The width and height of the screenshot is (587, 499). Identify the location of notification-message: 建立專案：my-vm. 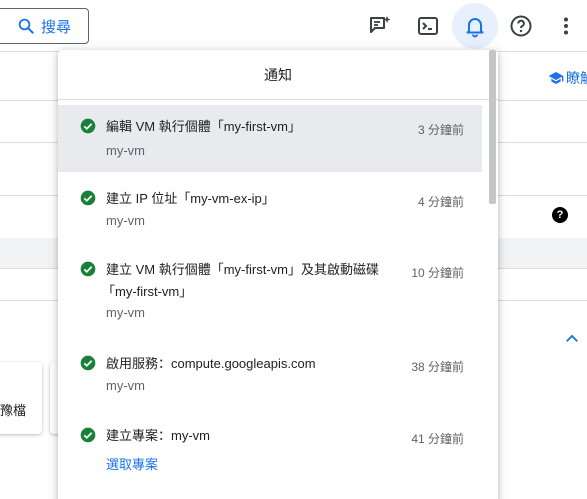
(158, 435).